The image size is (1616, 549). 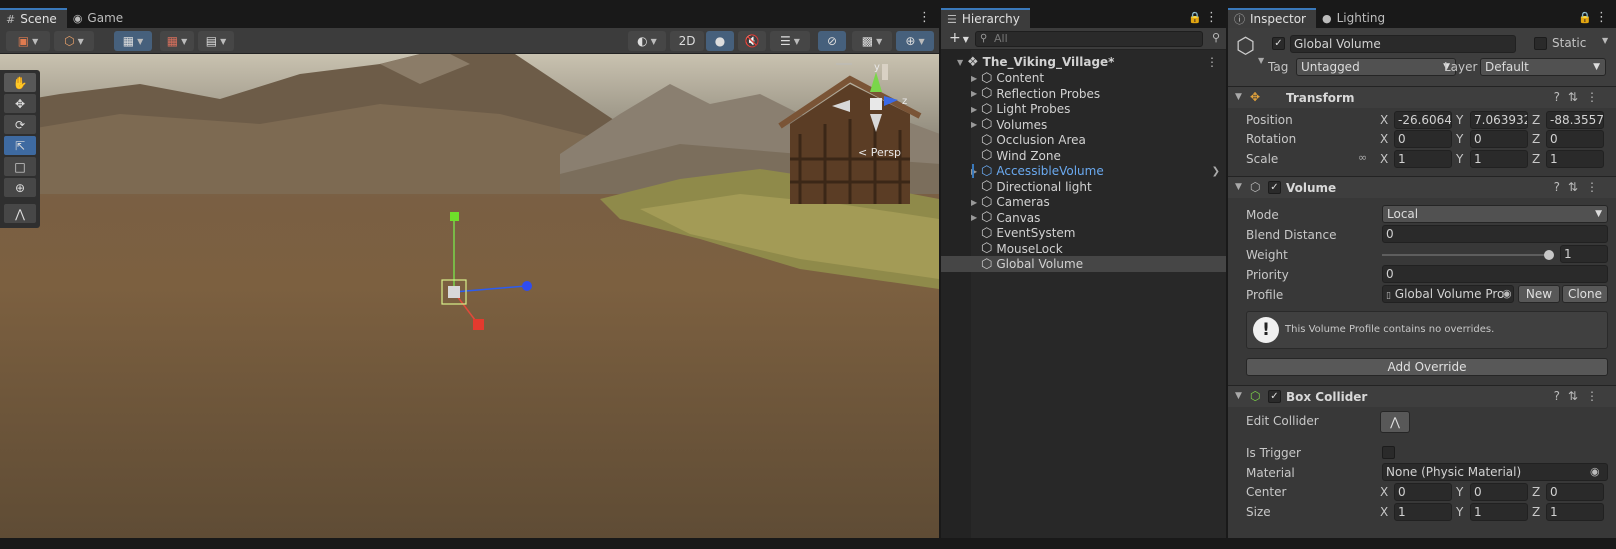 What do you see at coordinates (790, 41) in the screenshot?
I see `effects-toggle-button: ☰ ▼` at bounding box center [790, 41].